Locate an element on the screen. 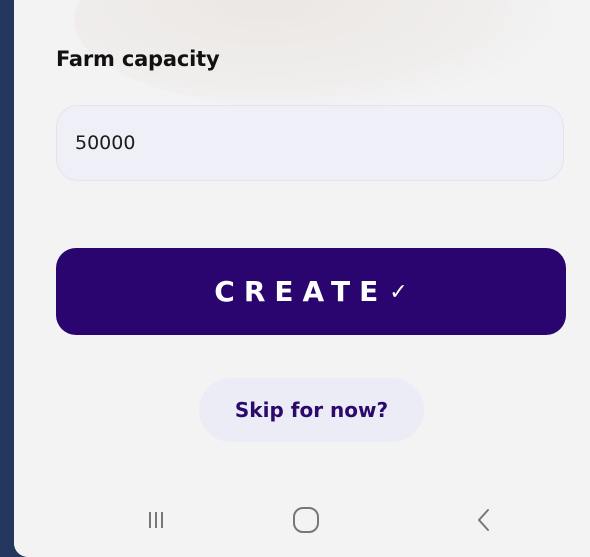  create-button-label: CREATE is located at coordinates (301, 291).